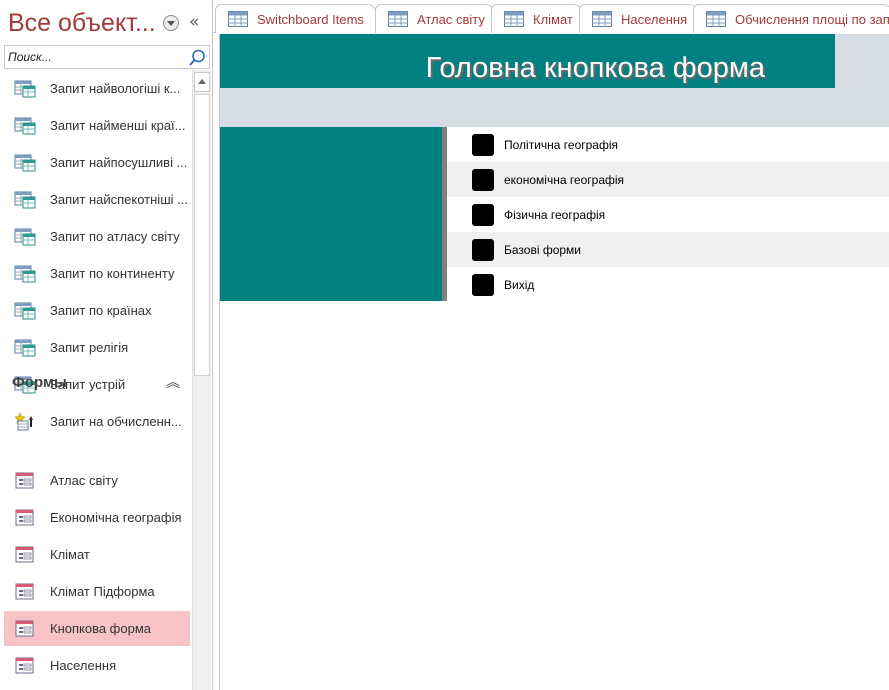  I want to click on switchboard-row: Базові форми, so click(668, 249).